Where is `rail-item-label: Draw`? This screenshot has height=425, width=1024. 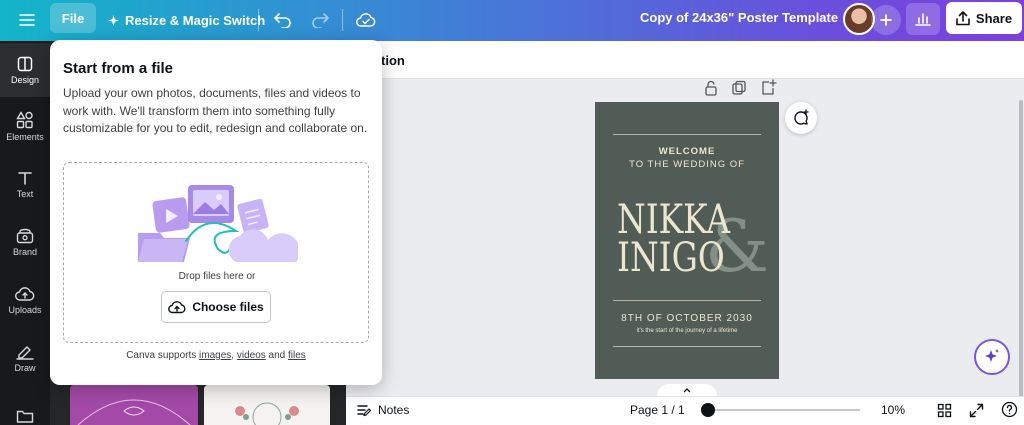
rail-item-label: Draw is located at coordinates (25, 367).